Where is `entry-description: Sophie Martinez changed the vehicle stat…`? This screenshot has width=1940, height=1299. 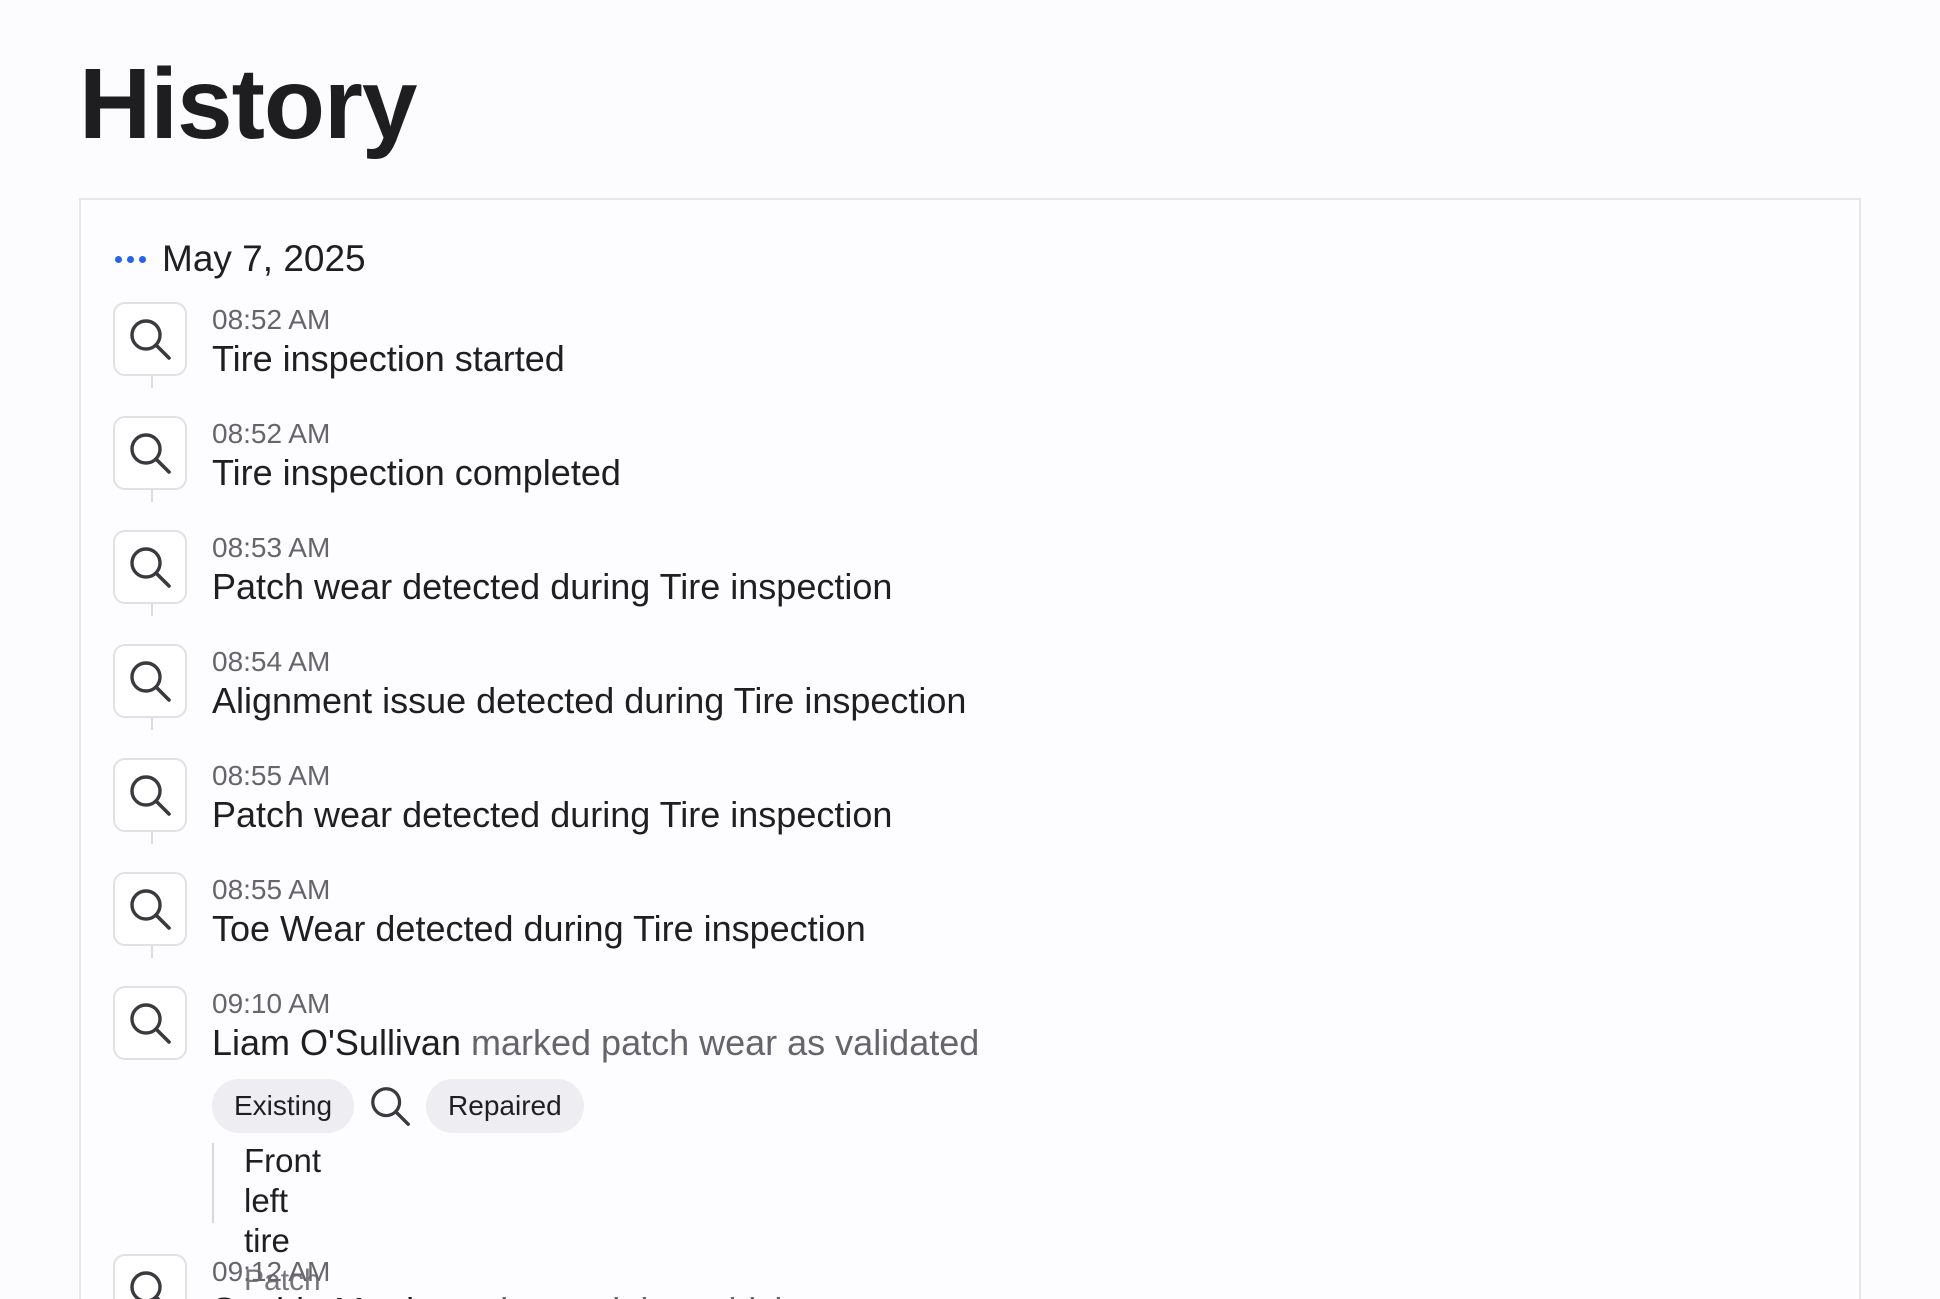
entry-description: Sophie Martinez changed the vehicle stat… is located at coordinates (560, 1294).